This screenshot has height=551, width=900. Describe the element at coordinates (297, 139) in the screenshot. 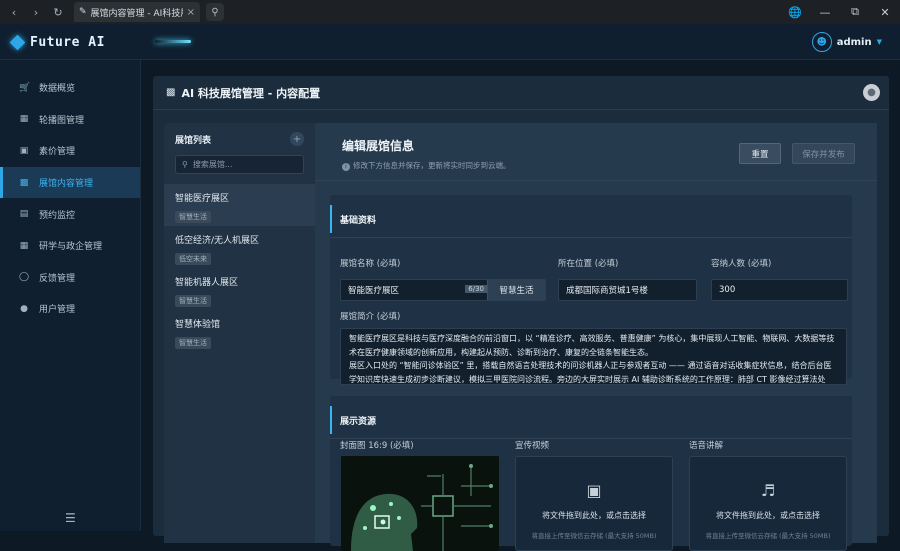

I see `add-hall-icon: +` at that location.